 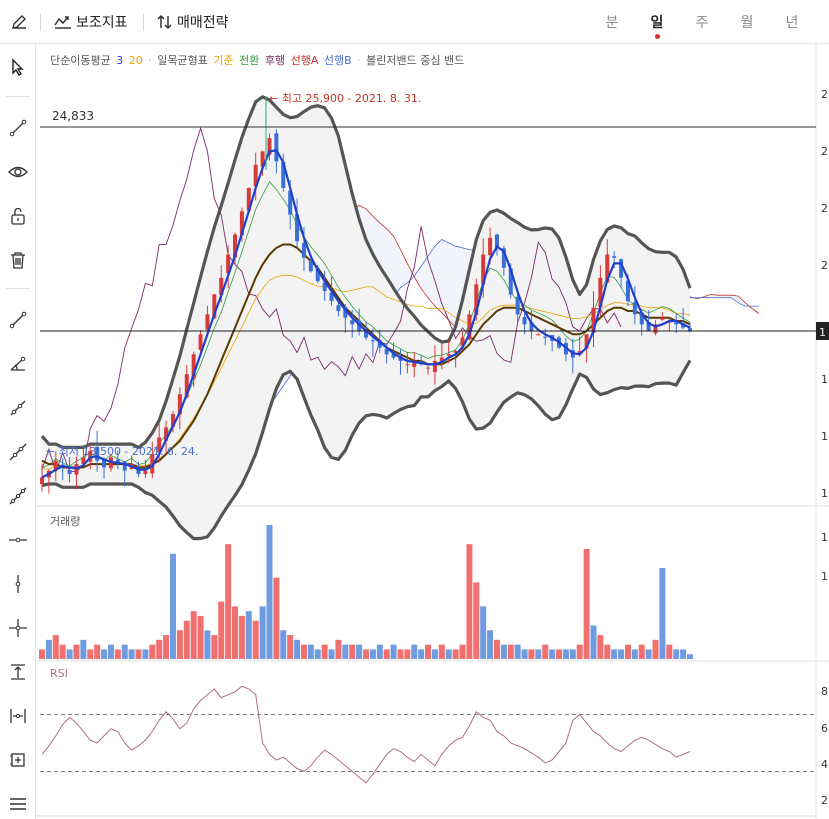 I want to click on price-range-tool, so click(x=18, y=672).